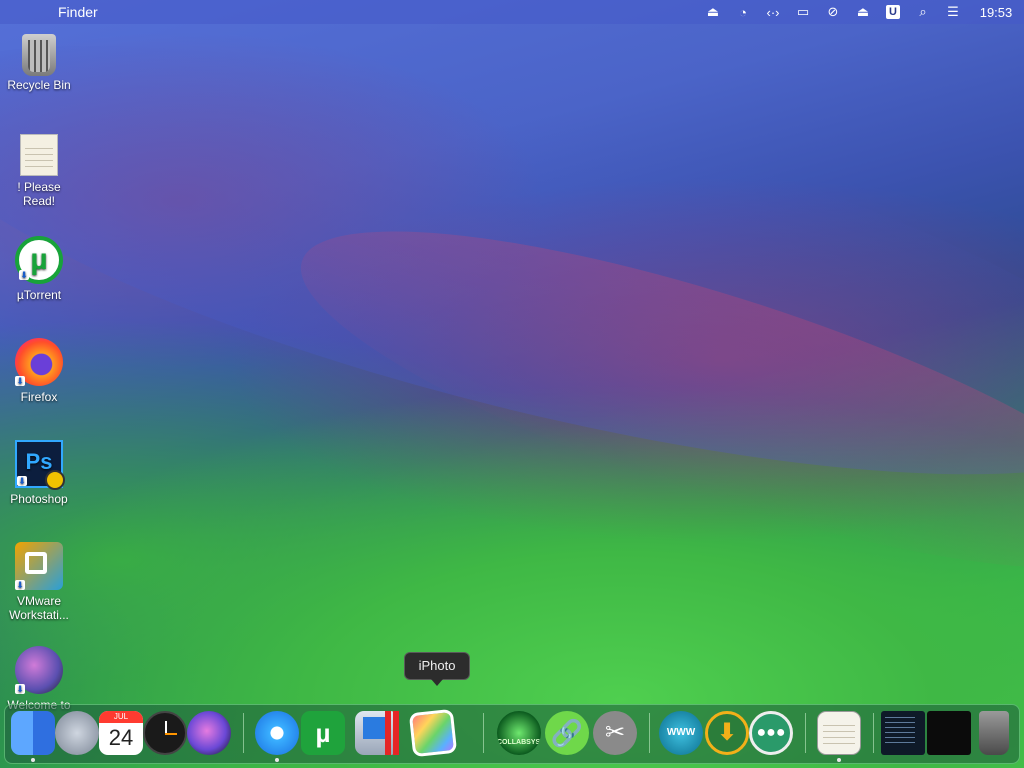 The width and height of the screenshot is (1024, 768). I want to click on desktop-icon-label: Photoshop, so click(39, 499).